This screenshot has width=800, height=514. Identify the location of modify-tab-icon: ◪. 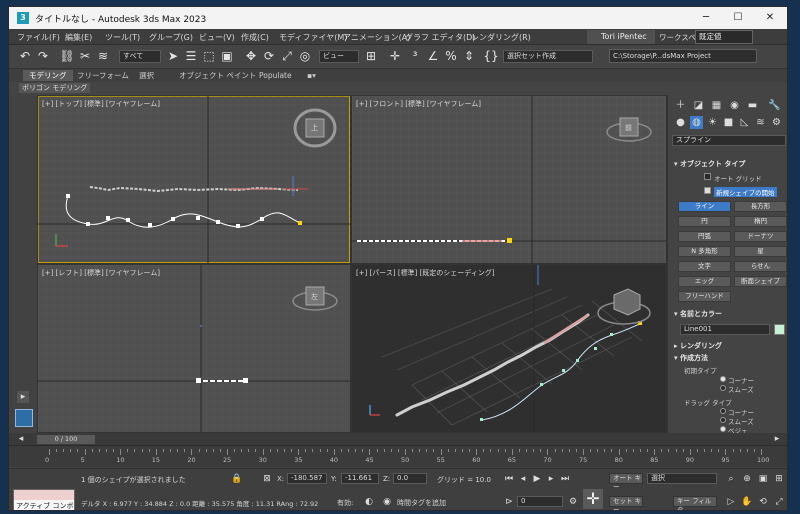
(698, 105).